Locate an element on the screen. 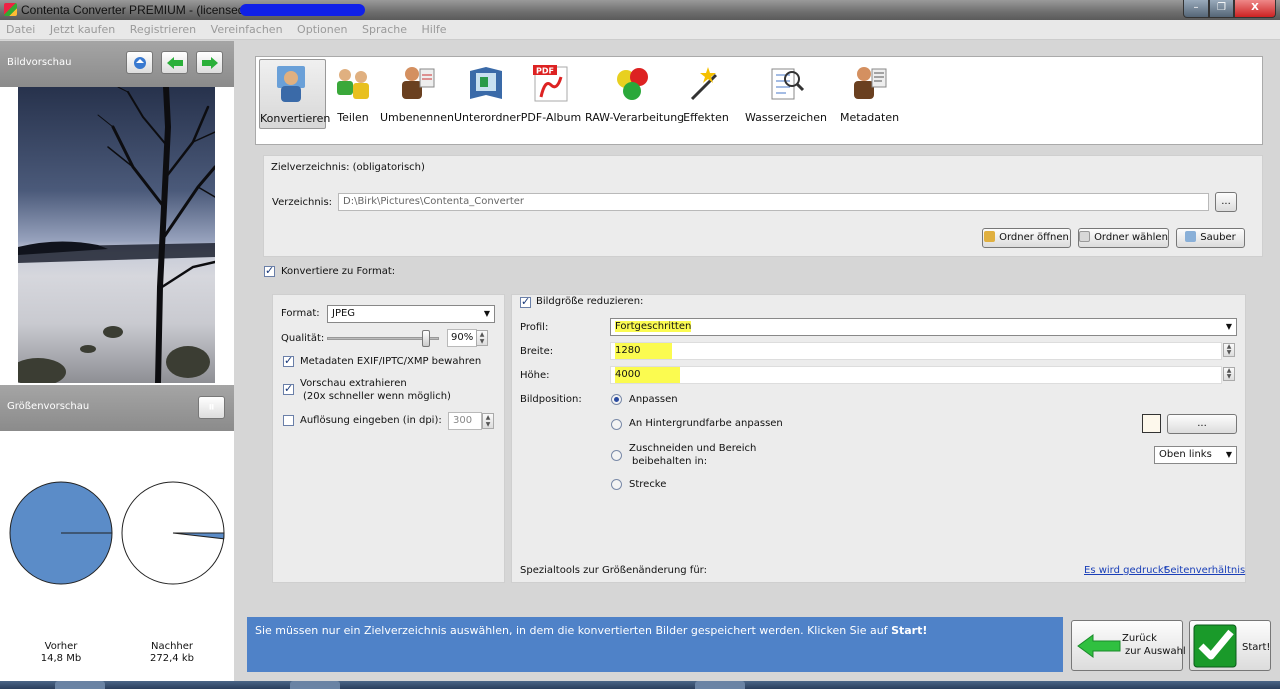 This screenshot has height=689, width=1280. format-select: JPEG ▼ is located at coordinates (411, 314).